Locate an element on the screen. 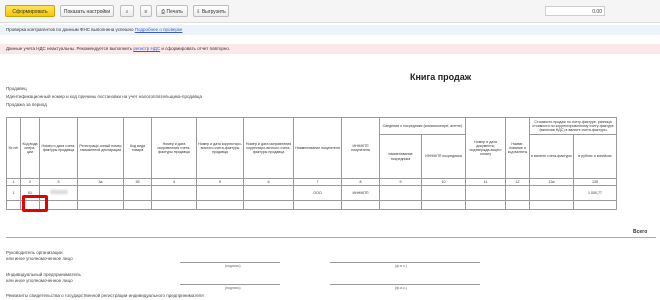  generate-button: Сформировать is located at coordinates (30, 11).